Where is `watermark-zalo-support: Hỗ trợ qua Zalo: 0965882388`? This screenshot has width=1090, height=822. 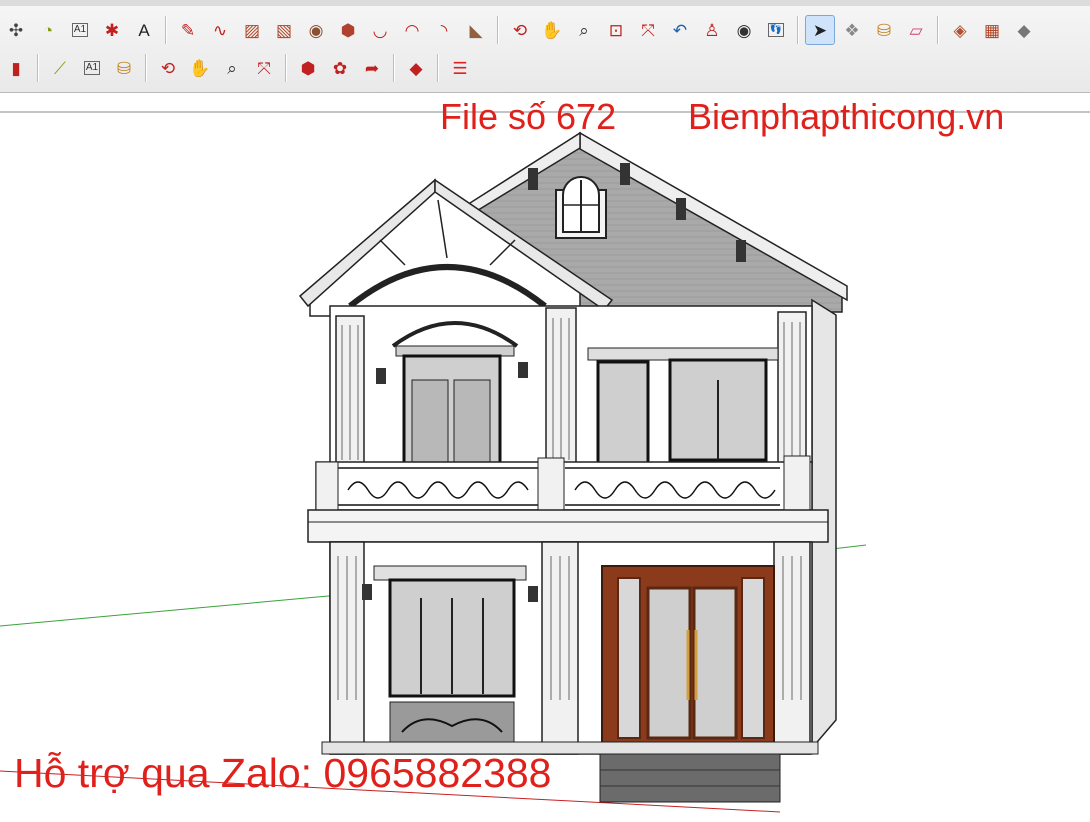
watermark-zalo-support: Hỗ trợ qua Zalo: 0965882388 is located at coordinates (283, 773).